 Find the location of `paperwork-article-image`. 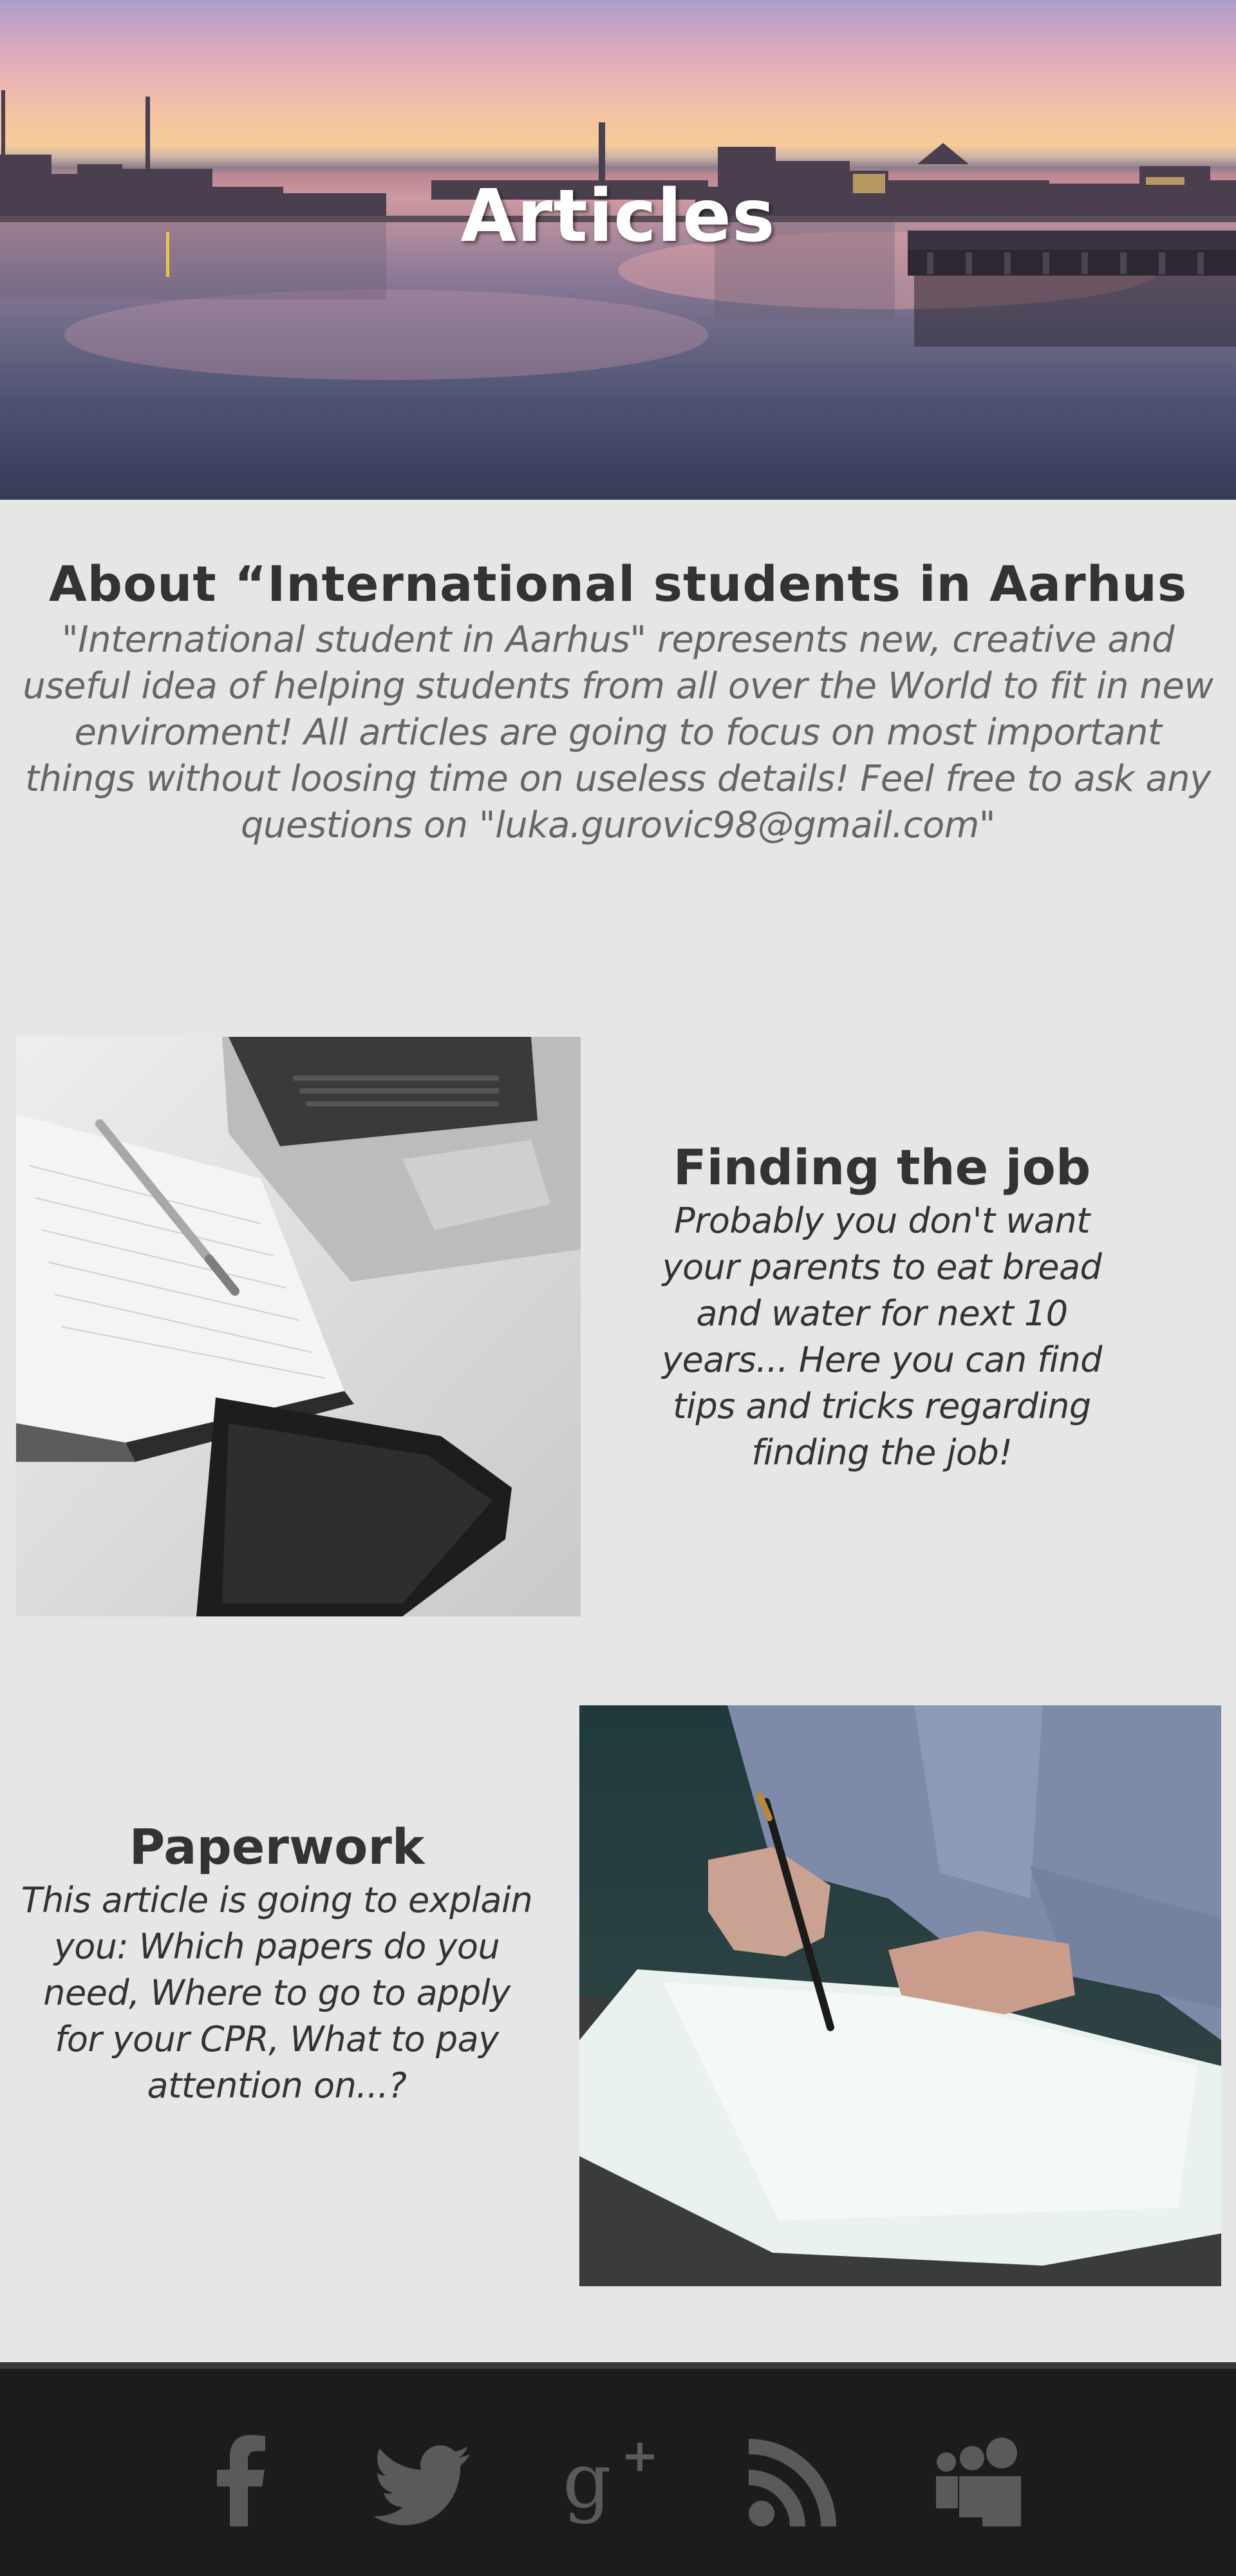

paperwork-article-image is located at coordinates (900, 1995).